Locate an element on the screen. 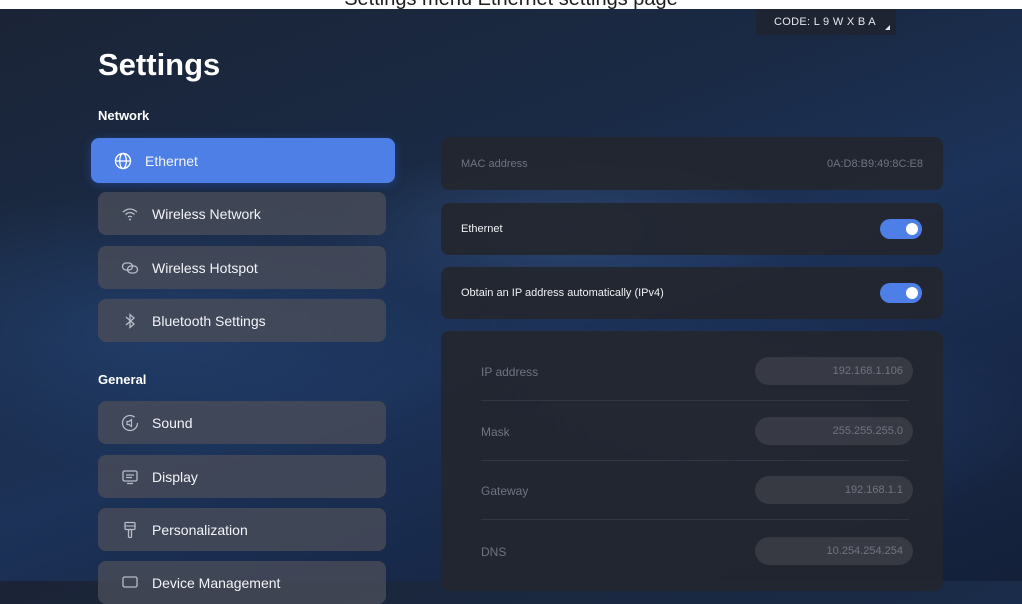 The image size is (1022, 604). hotspot-icon is located at coordinates (130, 268).